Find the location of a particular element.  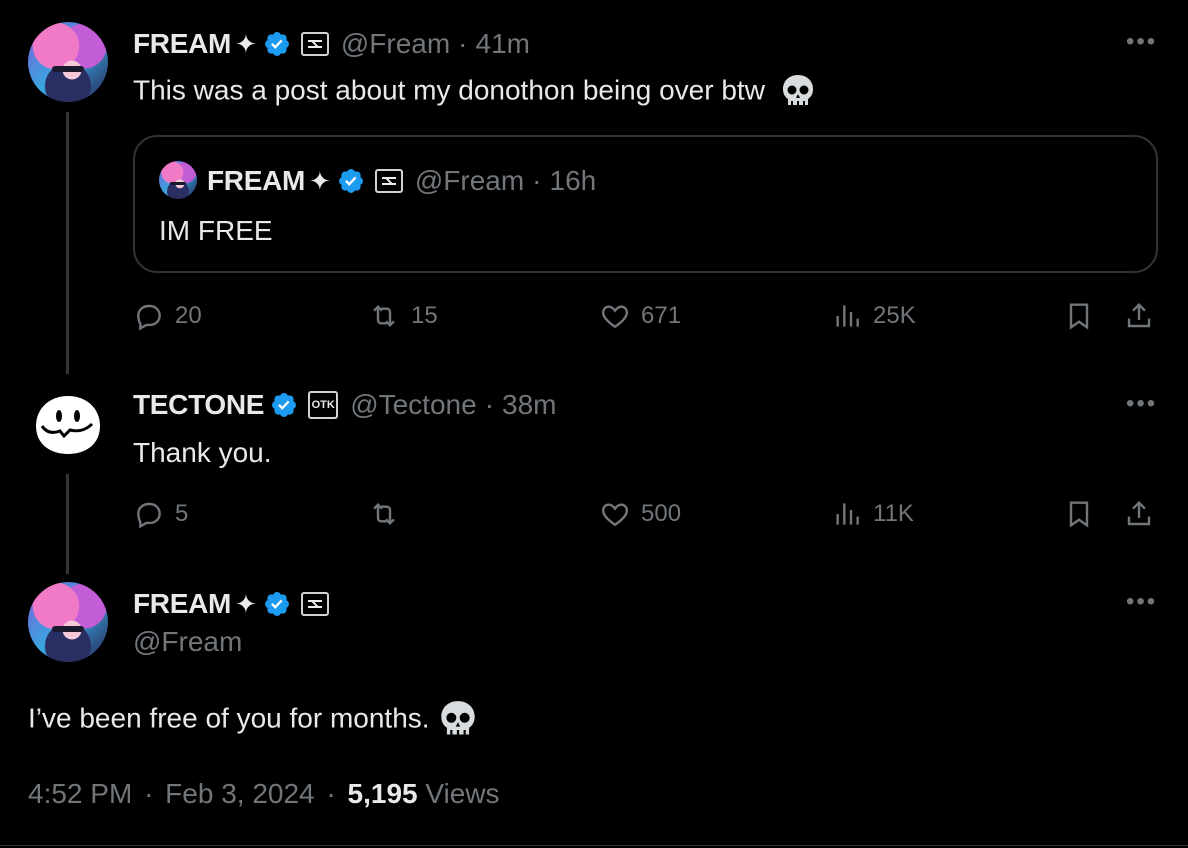

tectone-avatar-icon is located at coordinates (68, 425).